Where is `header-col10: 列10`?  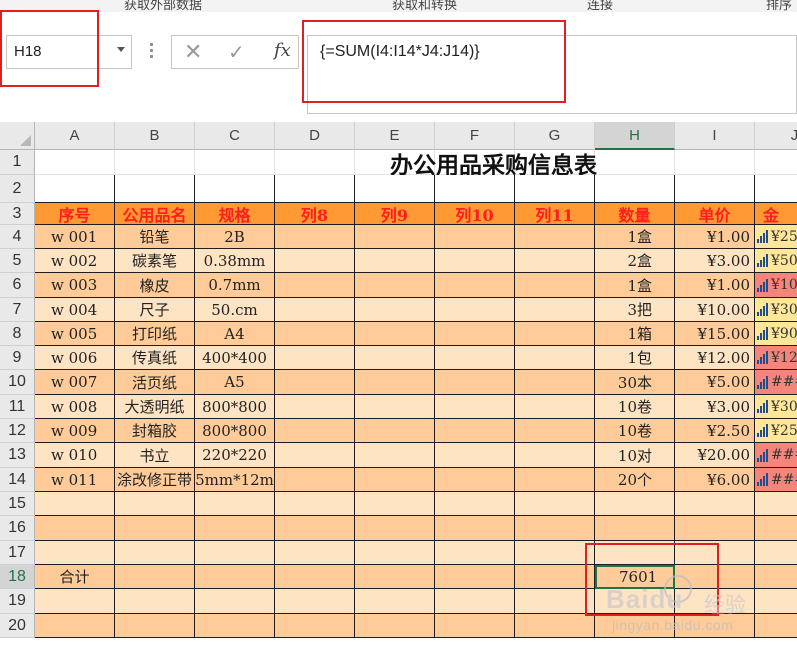 header-col10: 列10 is located at coordinates (475, 214).